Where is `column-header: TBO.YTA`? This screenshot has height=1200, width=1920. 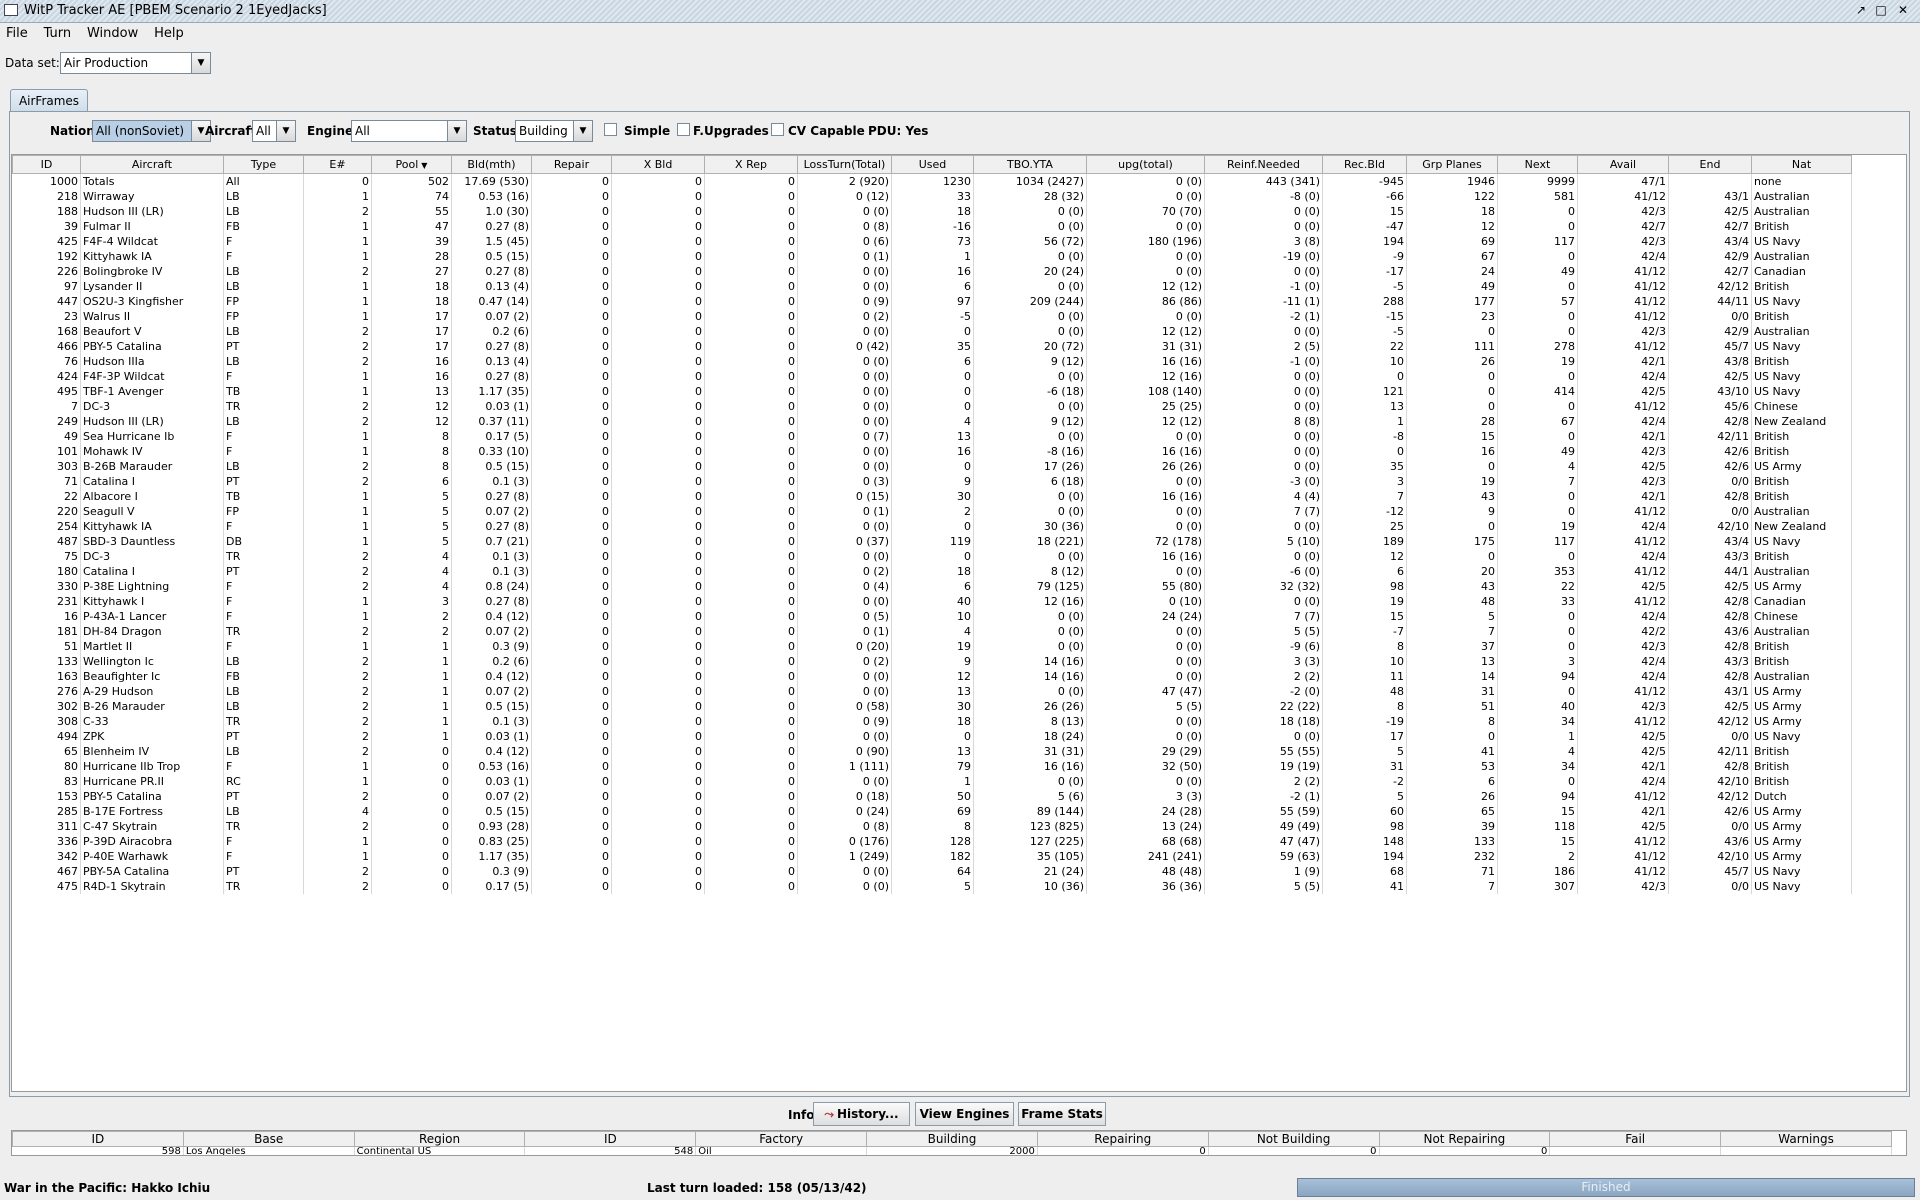 column-header: TBO.YTA is located at coordinates (1030, 164).